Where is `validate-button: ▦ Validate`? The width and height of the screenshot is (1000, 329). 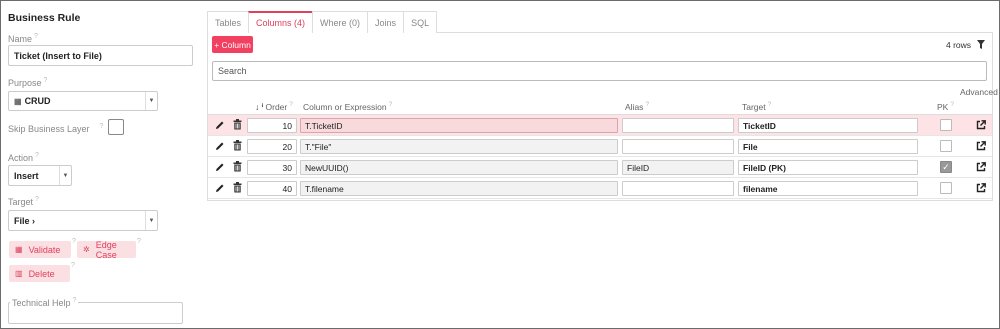 validate-button: ▦ Validate is located at coordinates (40, 249).